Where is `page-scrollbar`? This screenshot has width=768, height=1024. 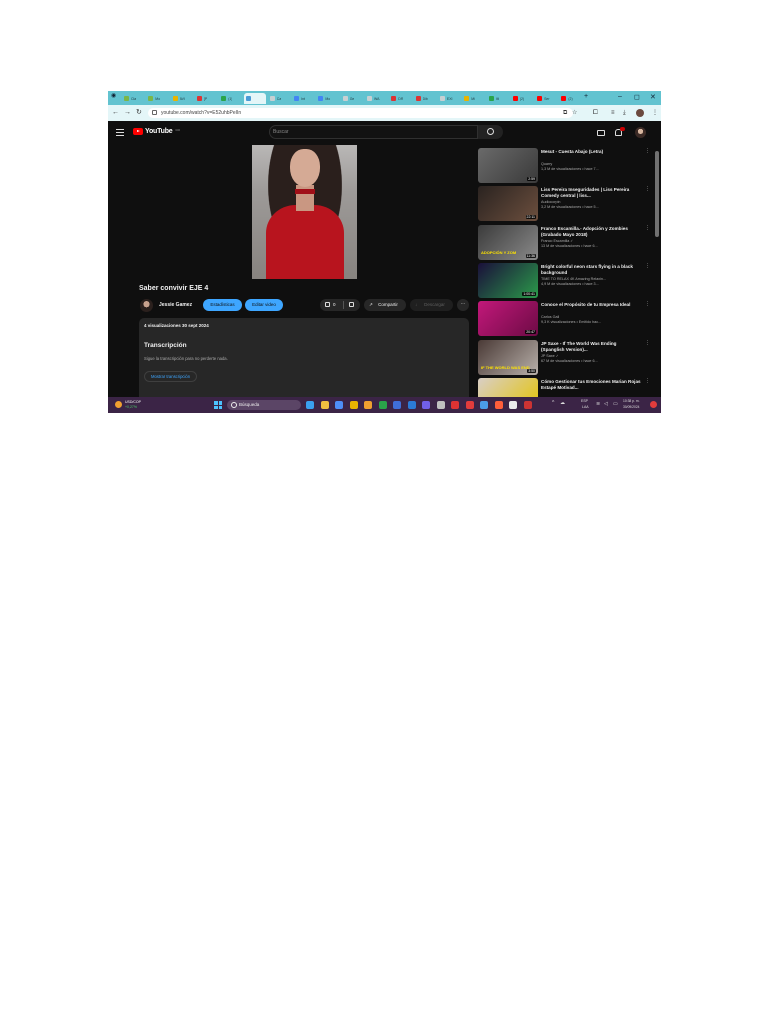 page-scrollbar is located at coordinates (657, 194).